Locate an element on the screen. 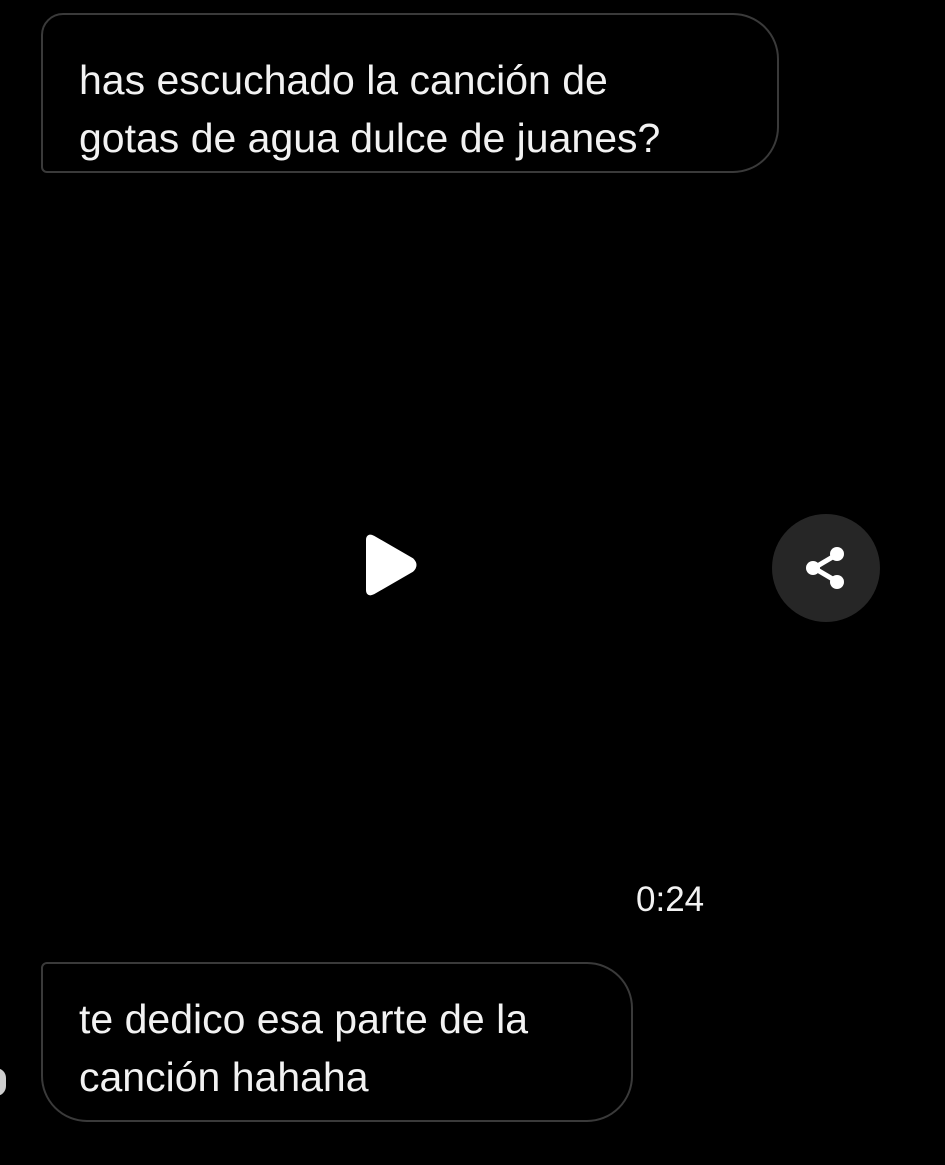 The width and height of the screenshot is (945, 1165). message-text-line: canción hahaha is located at coordinates (224, 1077).